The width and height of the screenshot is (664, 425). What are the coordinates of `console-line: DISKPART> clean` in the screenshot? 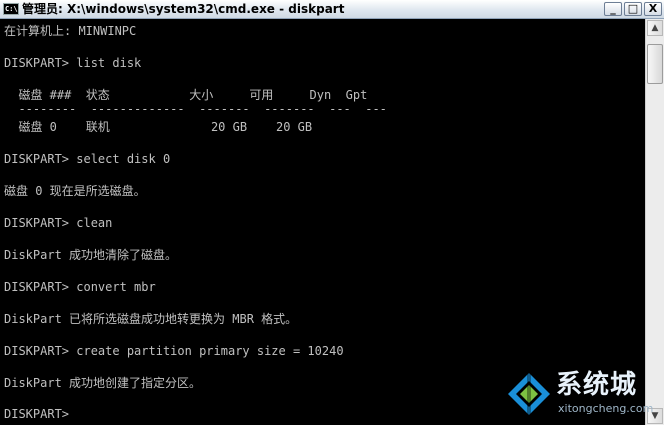 It's located at (58, 223).